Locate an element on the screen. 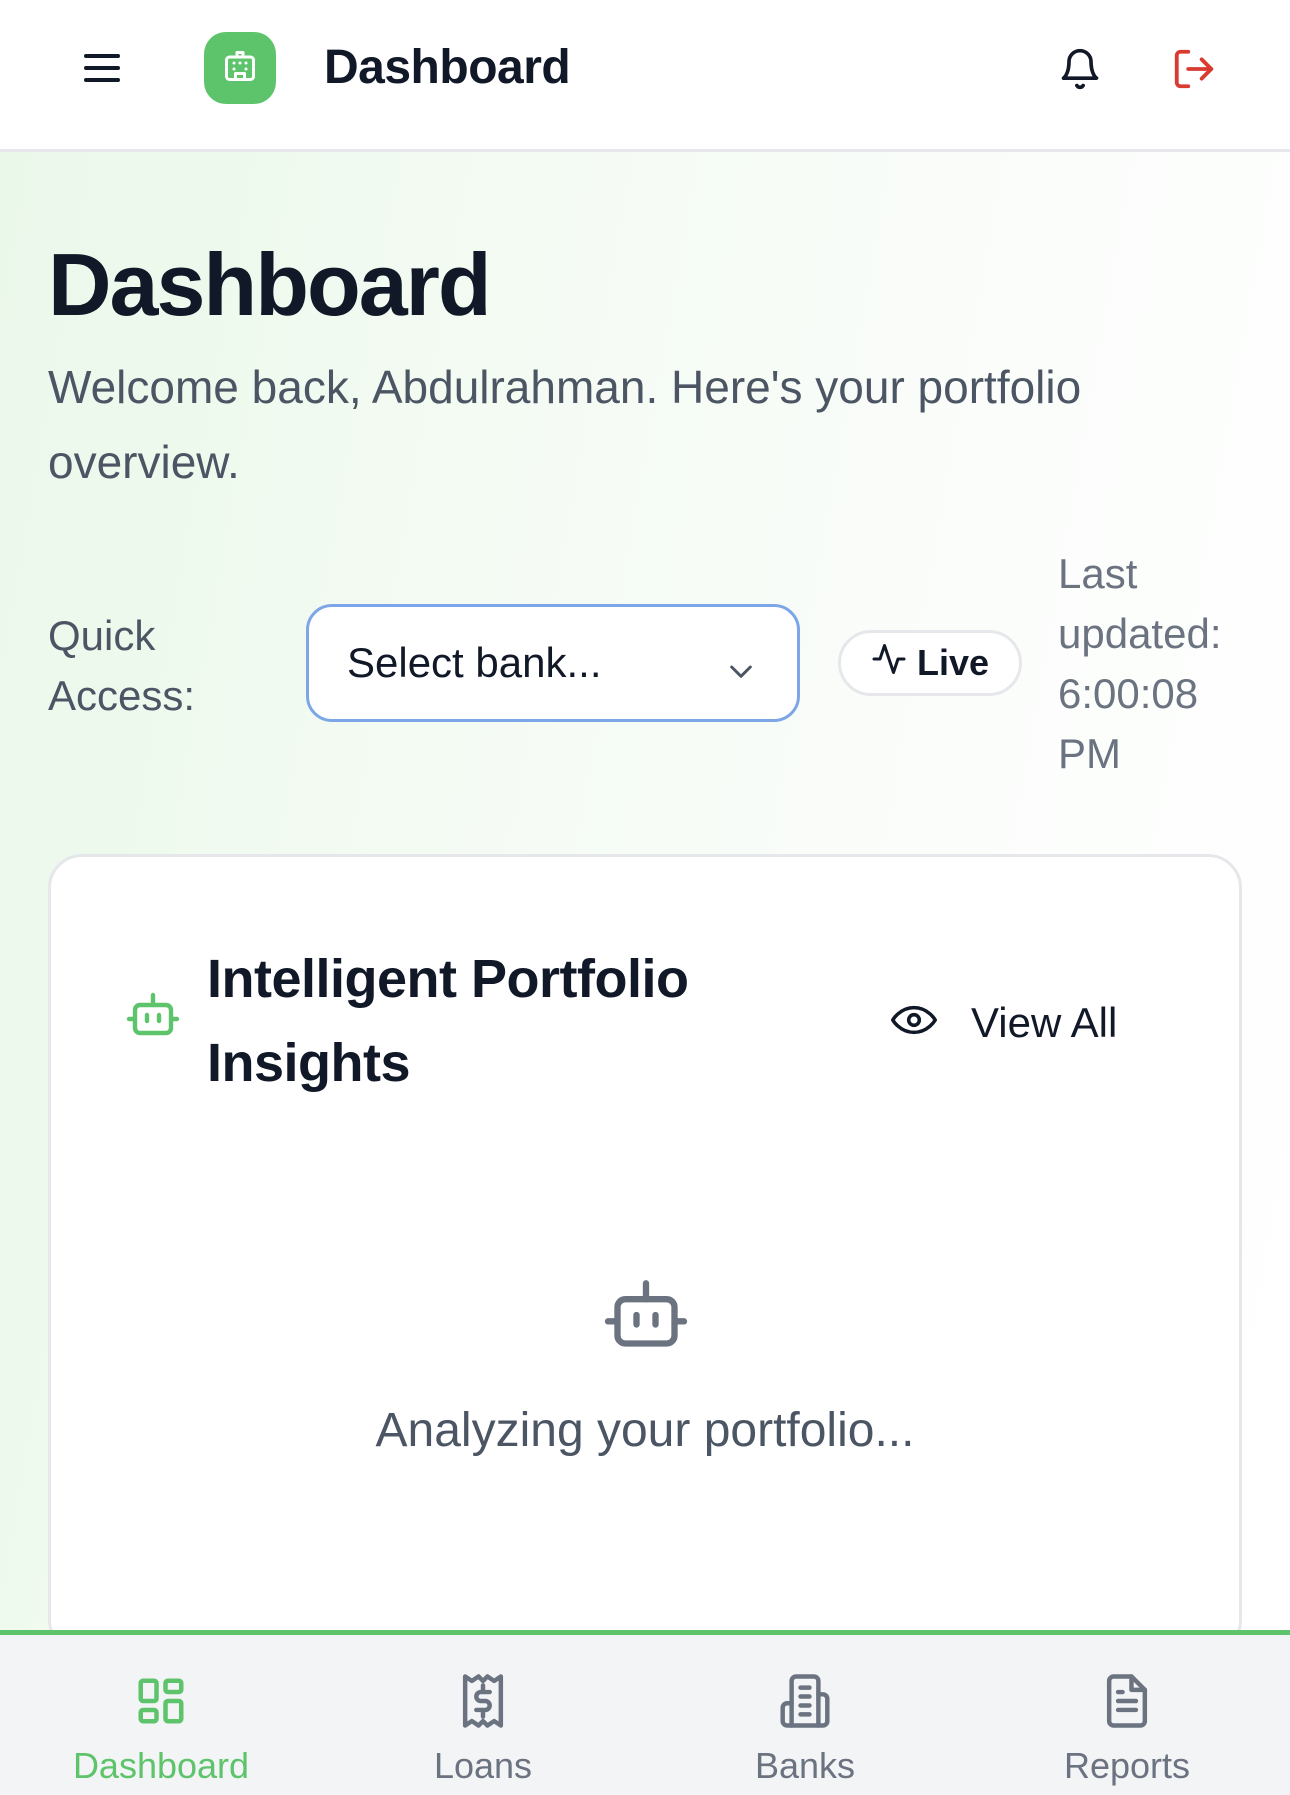 Image resolution: width=1290 pixels, height=1795 pixels. receipt-dollar-icon is located at coordinates (483, 1701).